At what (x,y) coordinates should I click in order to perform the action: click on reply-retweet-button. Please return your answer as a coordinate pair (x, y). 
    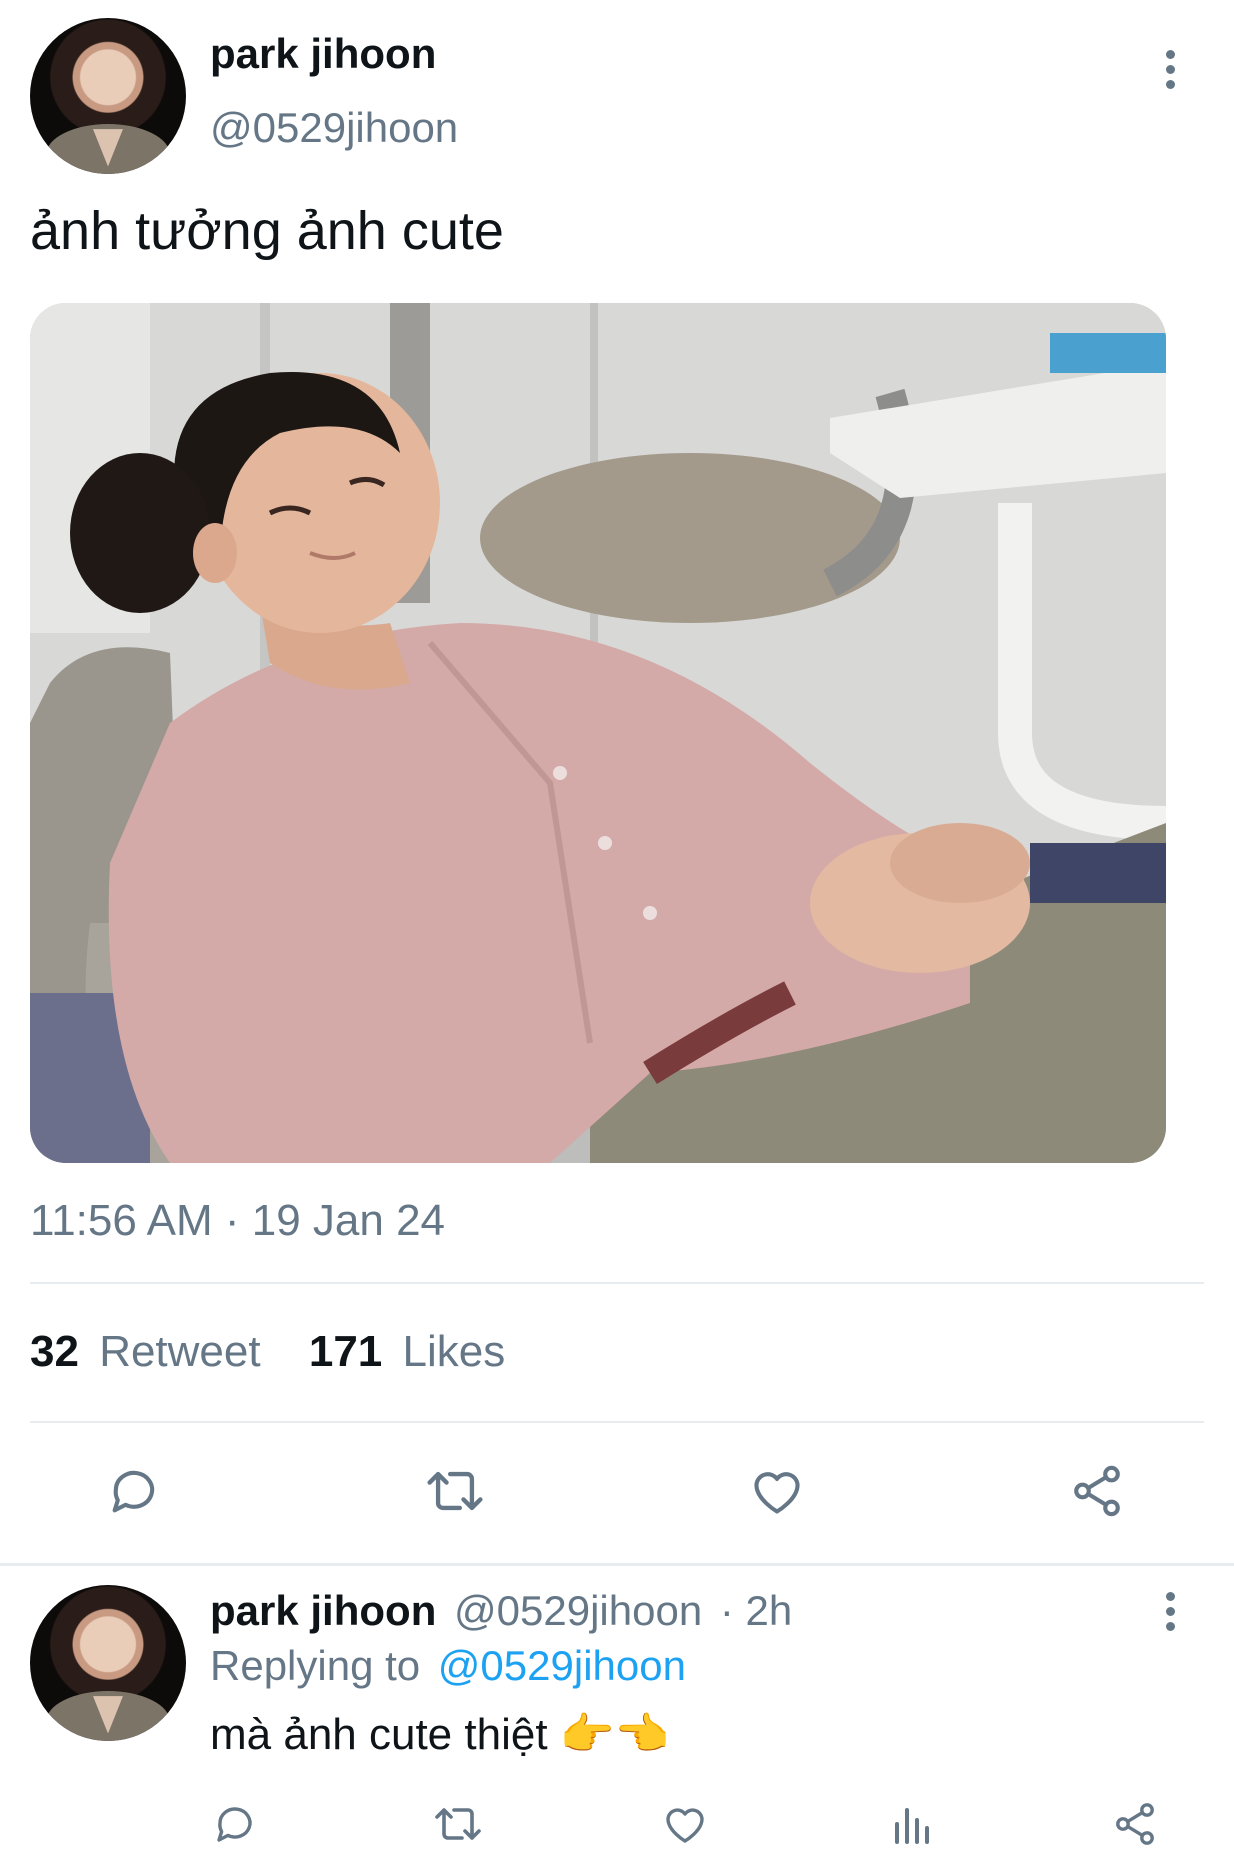
    Looking at the image, I should click on (458, 1824).